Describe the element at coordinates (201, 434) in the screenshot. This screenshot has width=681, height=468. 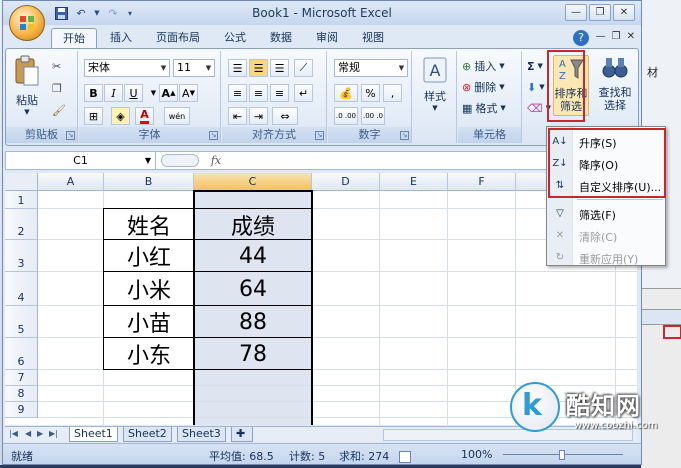
I see `sheet-tab-3: Sheet3` at that location.